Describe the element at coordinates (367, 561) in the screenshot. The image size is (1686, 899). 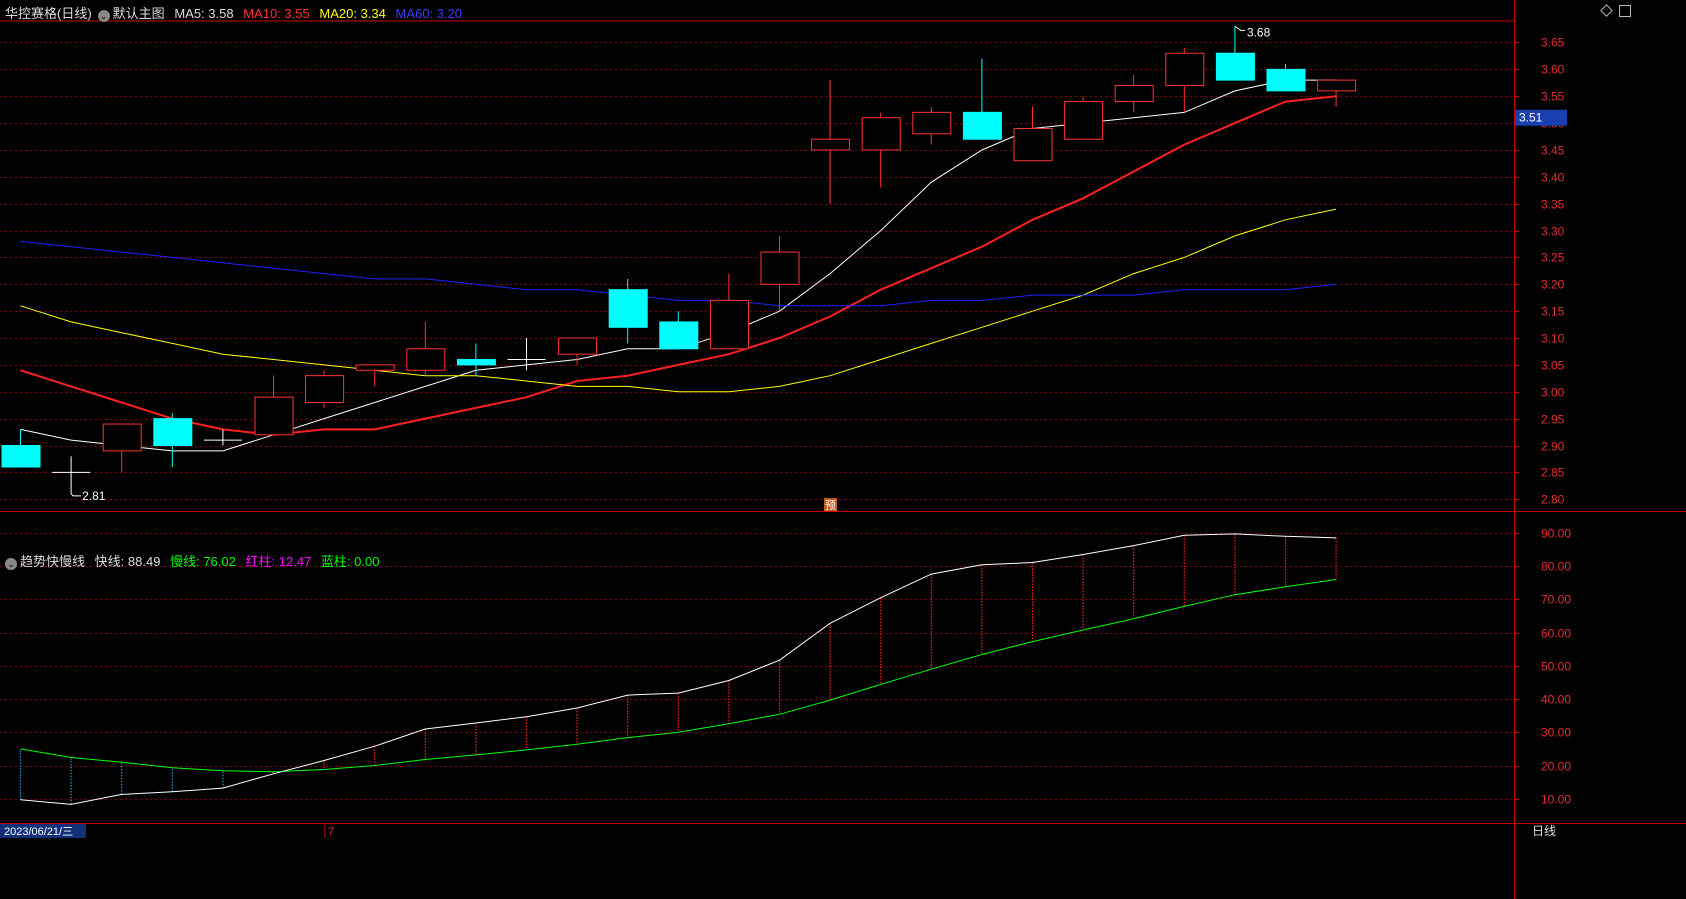
I see `blue-bar-value: 0.00` at that location.